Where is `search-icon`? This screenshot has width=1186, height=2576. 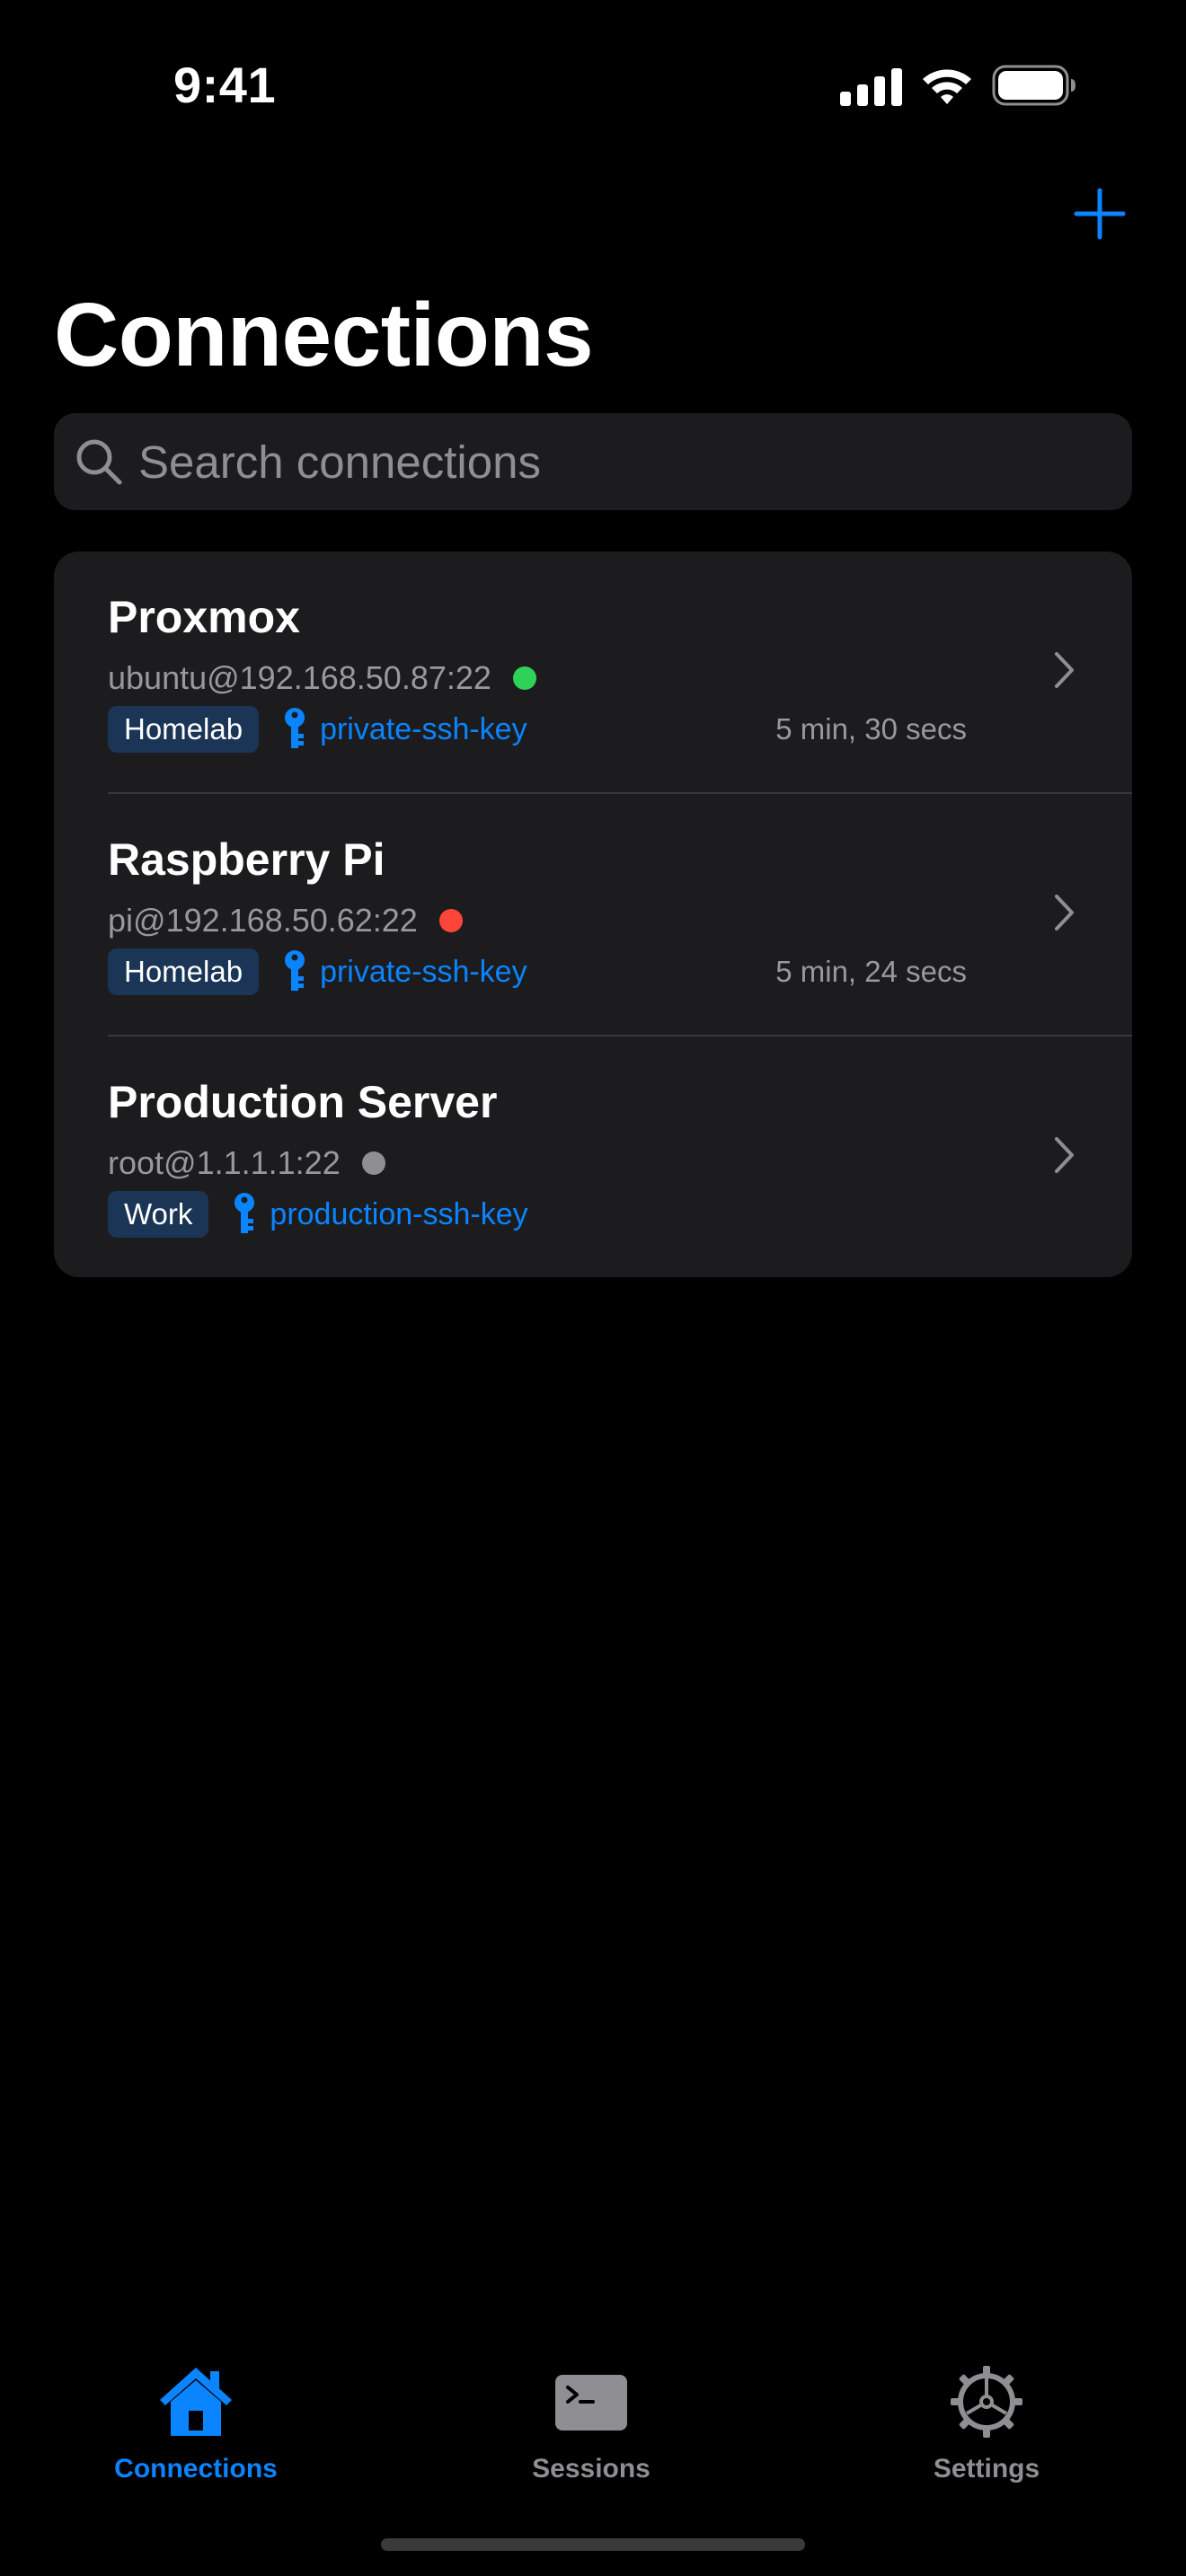 search-icon is located at coordinates (99, 462).